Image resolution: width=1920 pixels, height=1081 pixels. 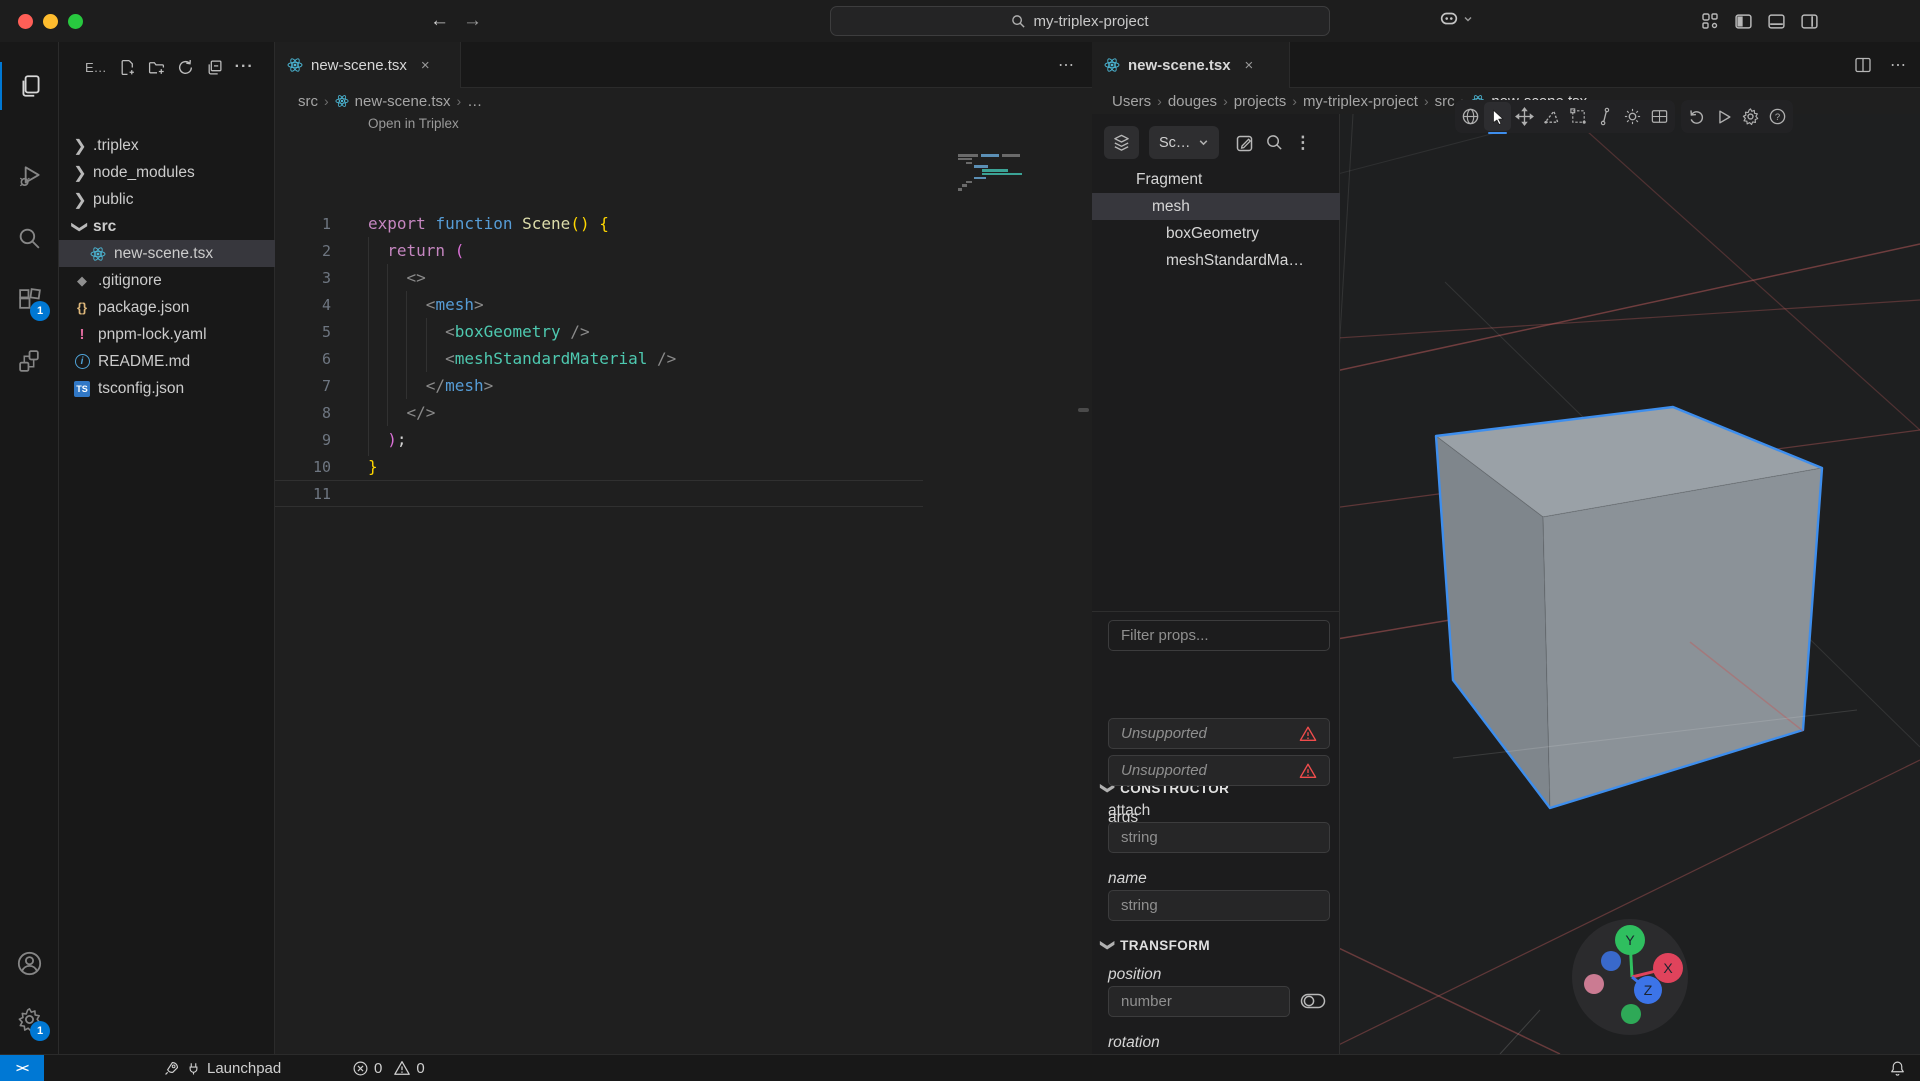 I want to click on svg-text: Y, so click(x=1630, y=940).